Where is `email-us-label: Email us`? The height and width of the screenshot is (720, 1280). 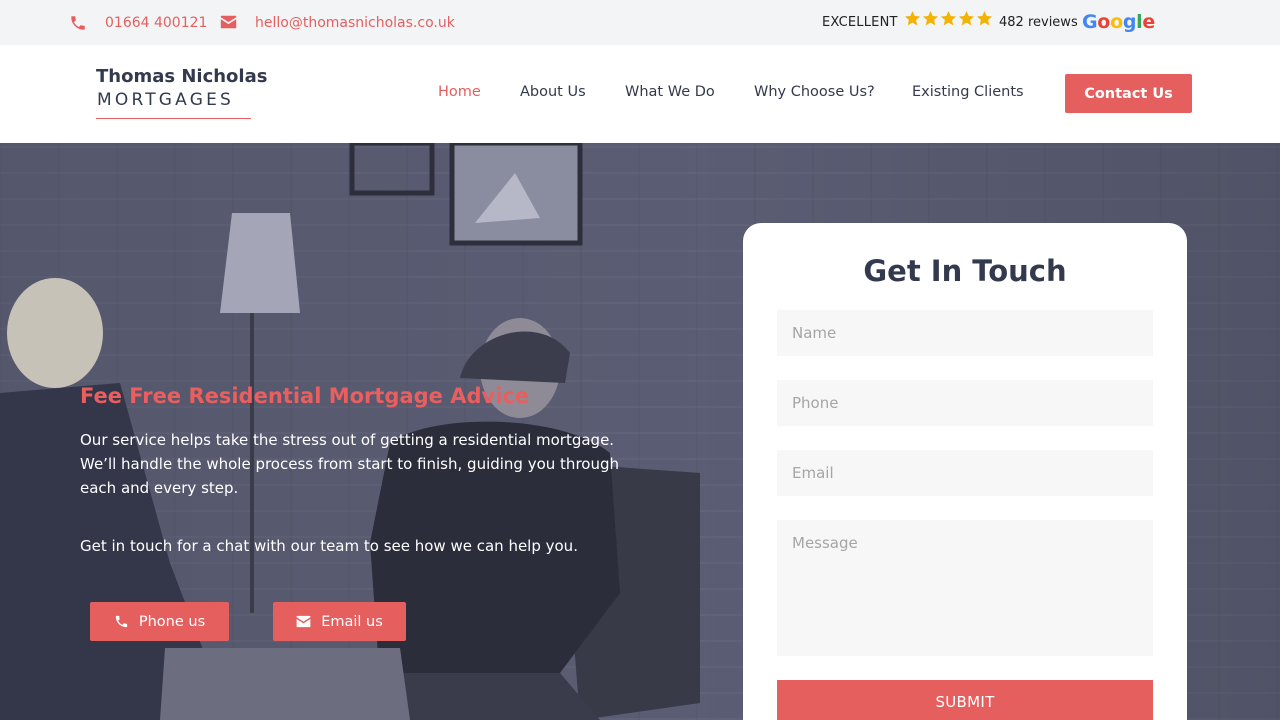
email-us-label: Email us is located at coordinates (352, 621).